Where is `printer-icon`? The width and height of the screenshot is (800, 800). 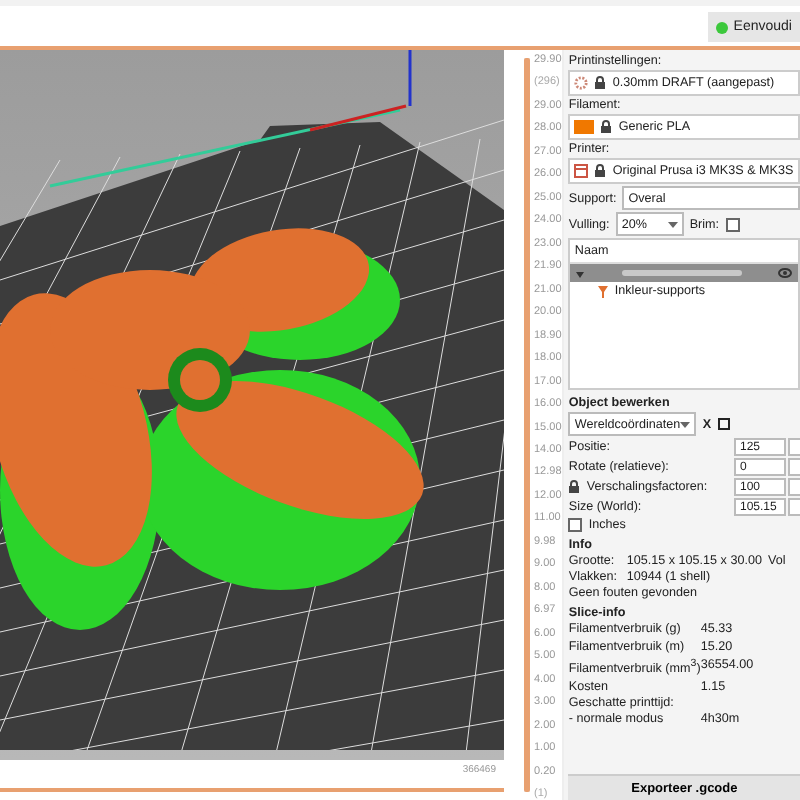 printer-icon is located at coordinates (581, 171).